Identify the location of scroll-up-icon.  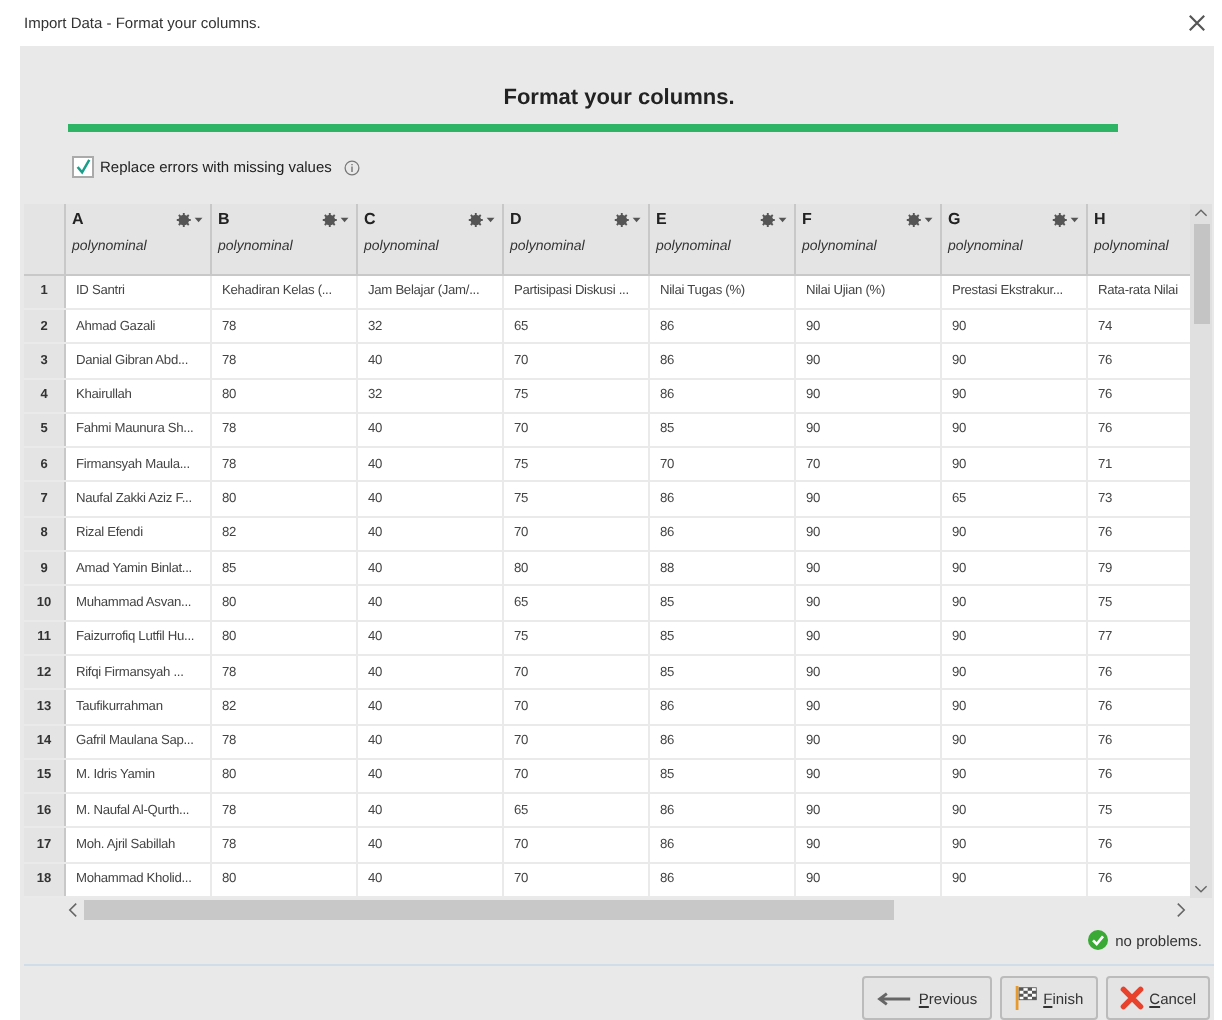
(1201, 212).